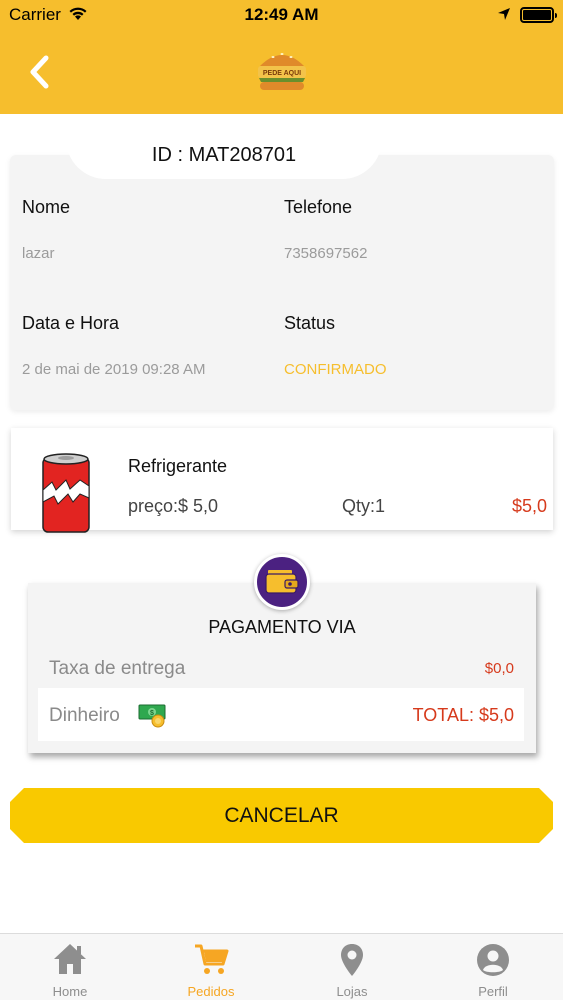 This screenshot has height=1000, width=563. What do you see at coordinates (282, 480) in the screenshot?
I see `order-item-card: Refrigerante preço:$ 5,0 Qty:1 $5,0` at bounding box center [282, 480].